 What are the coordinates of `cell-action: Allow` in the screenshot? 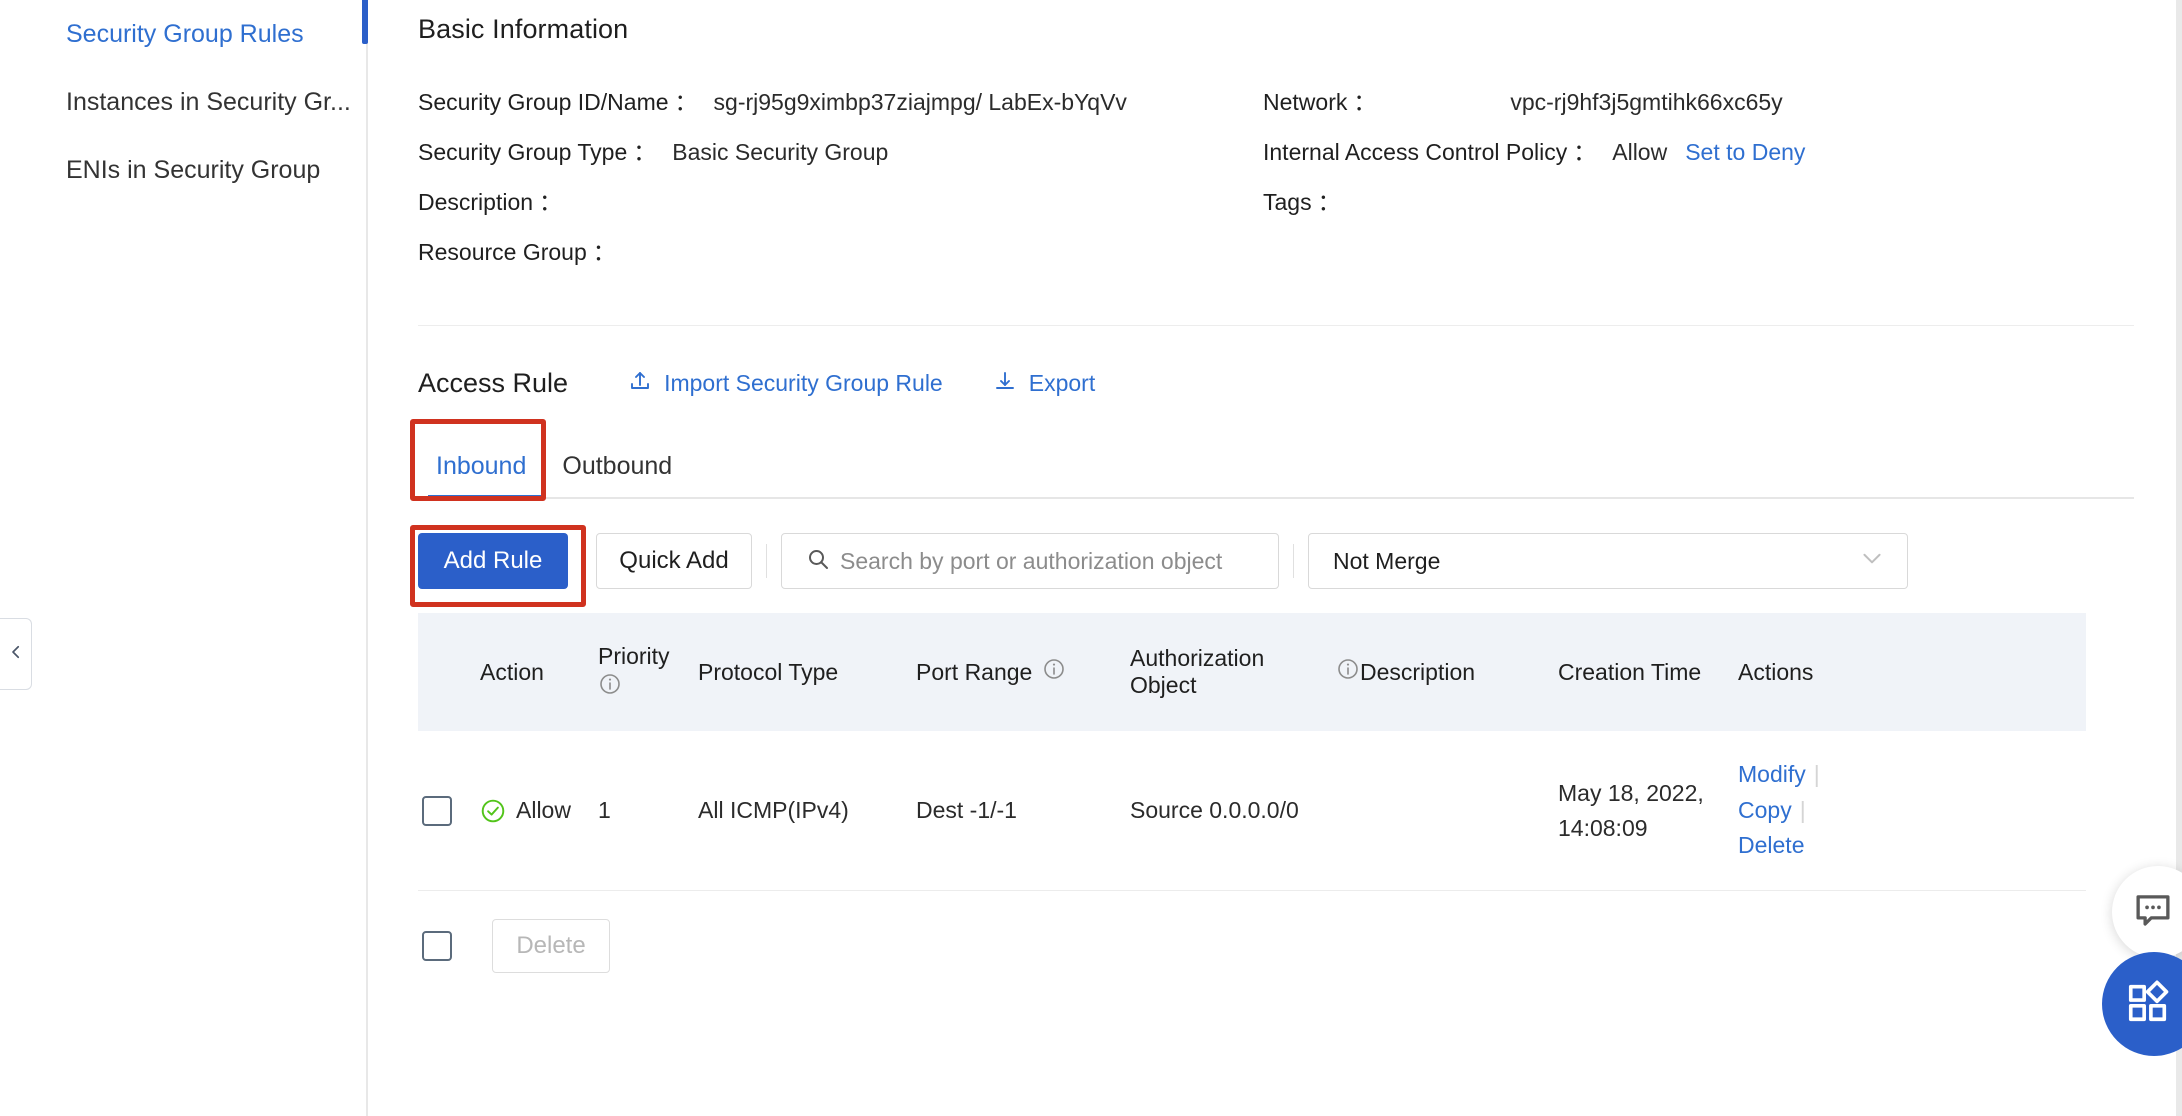 It's located at (539, 810).